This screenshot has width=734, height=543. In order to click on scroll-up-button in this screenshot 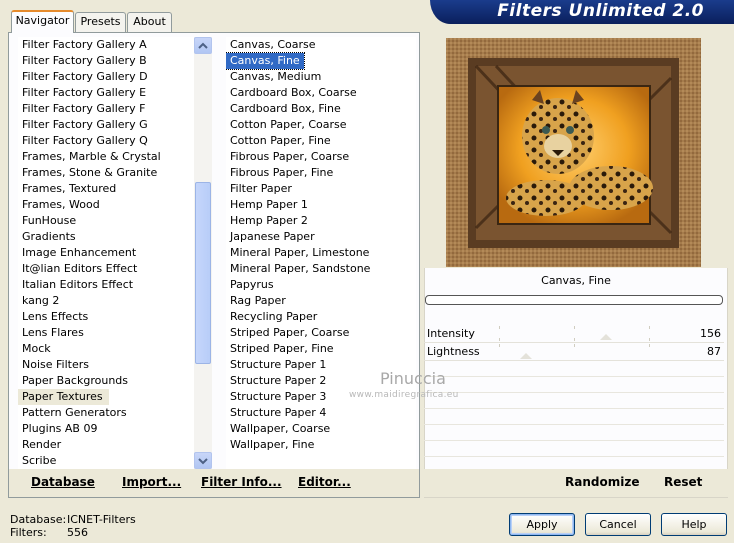, I will do `click(203, 45)`.